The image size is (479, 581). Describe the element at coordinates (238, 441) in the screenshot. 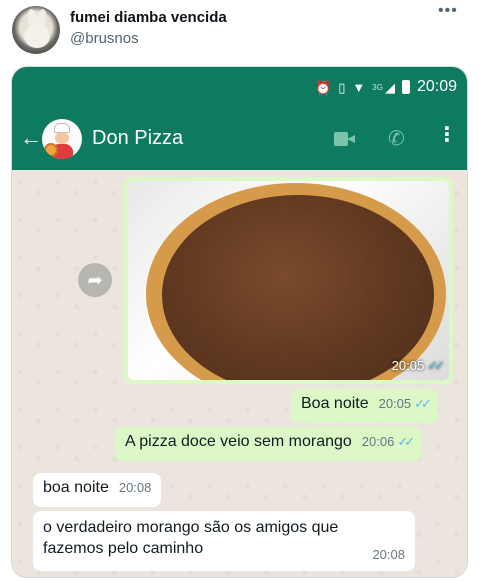

I see `message-text: A pizza doce veio sem morango` at that location.